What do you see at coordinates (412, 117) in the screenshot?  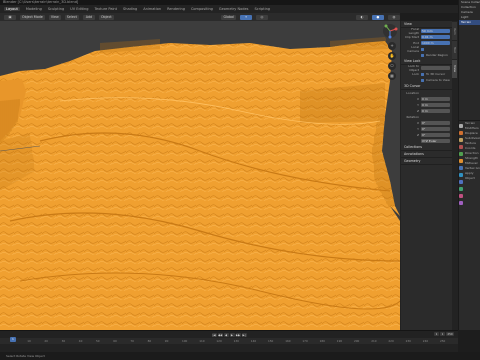 I see `rotation-label: Rotation` at bounding box center [412, 117].